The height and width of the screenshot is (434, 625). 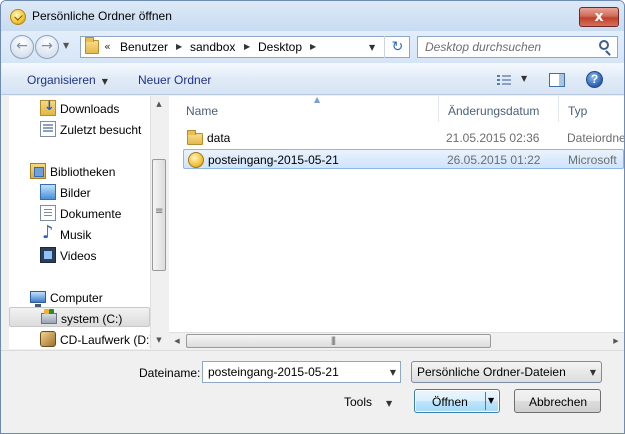 What do you see at coordinates (48, 192) in the screenshot?
I see `pictures-icon` at bounding box center [48, 192].